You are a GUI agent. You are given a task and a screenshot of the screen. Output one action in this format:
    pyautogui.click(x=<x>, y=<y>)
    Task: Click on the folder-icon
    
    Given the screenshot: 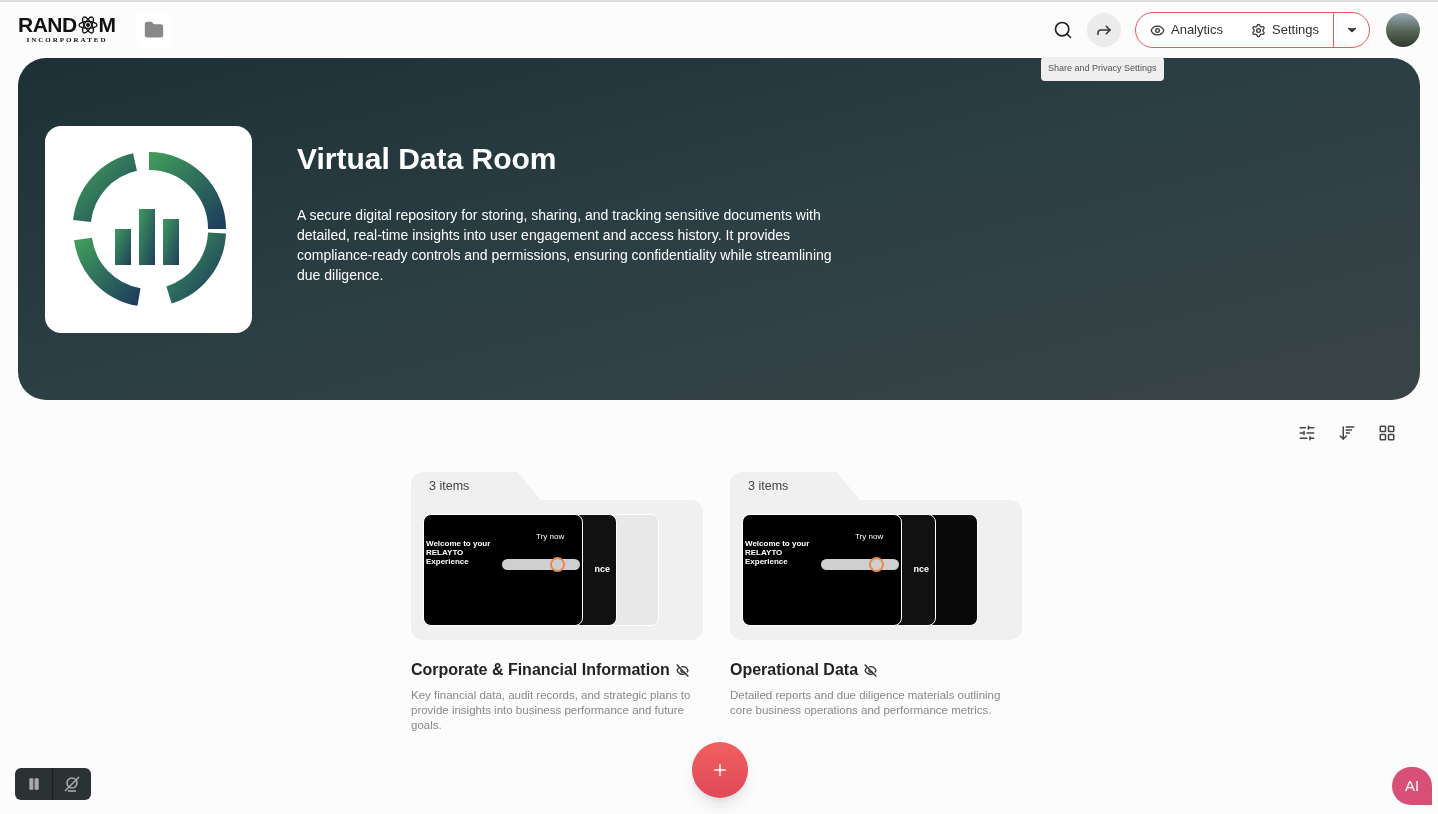 What is the action you would take?
    pyautogui.click(x=154, y=30)
    